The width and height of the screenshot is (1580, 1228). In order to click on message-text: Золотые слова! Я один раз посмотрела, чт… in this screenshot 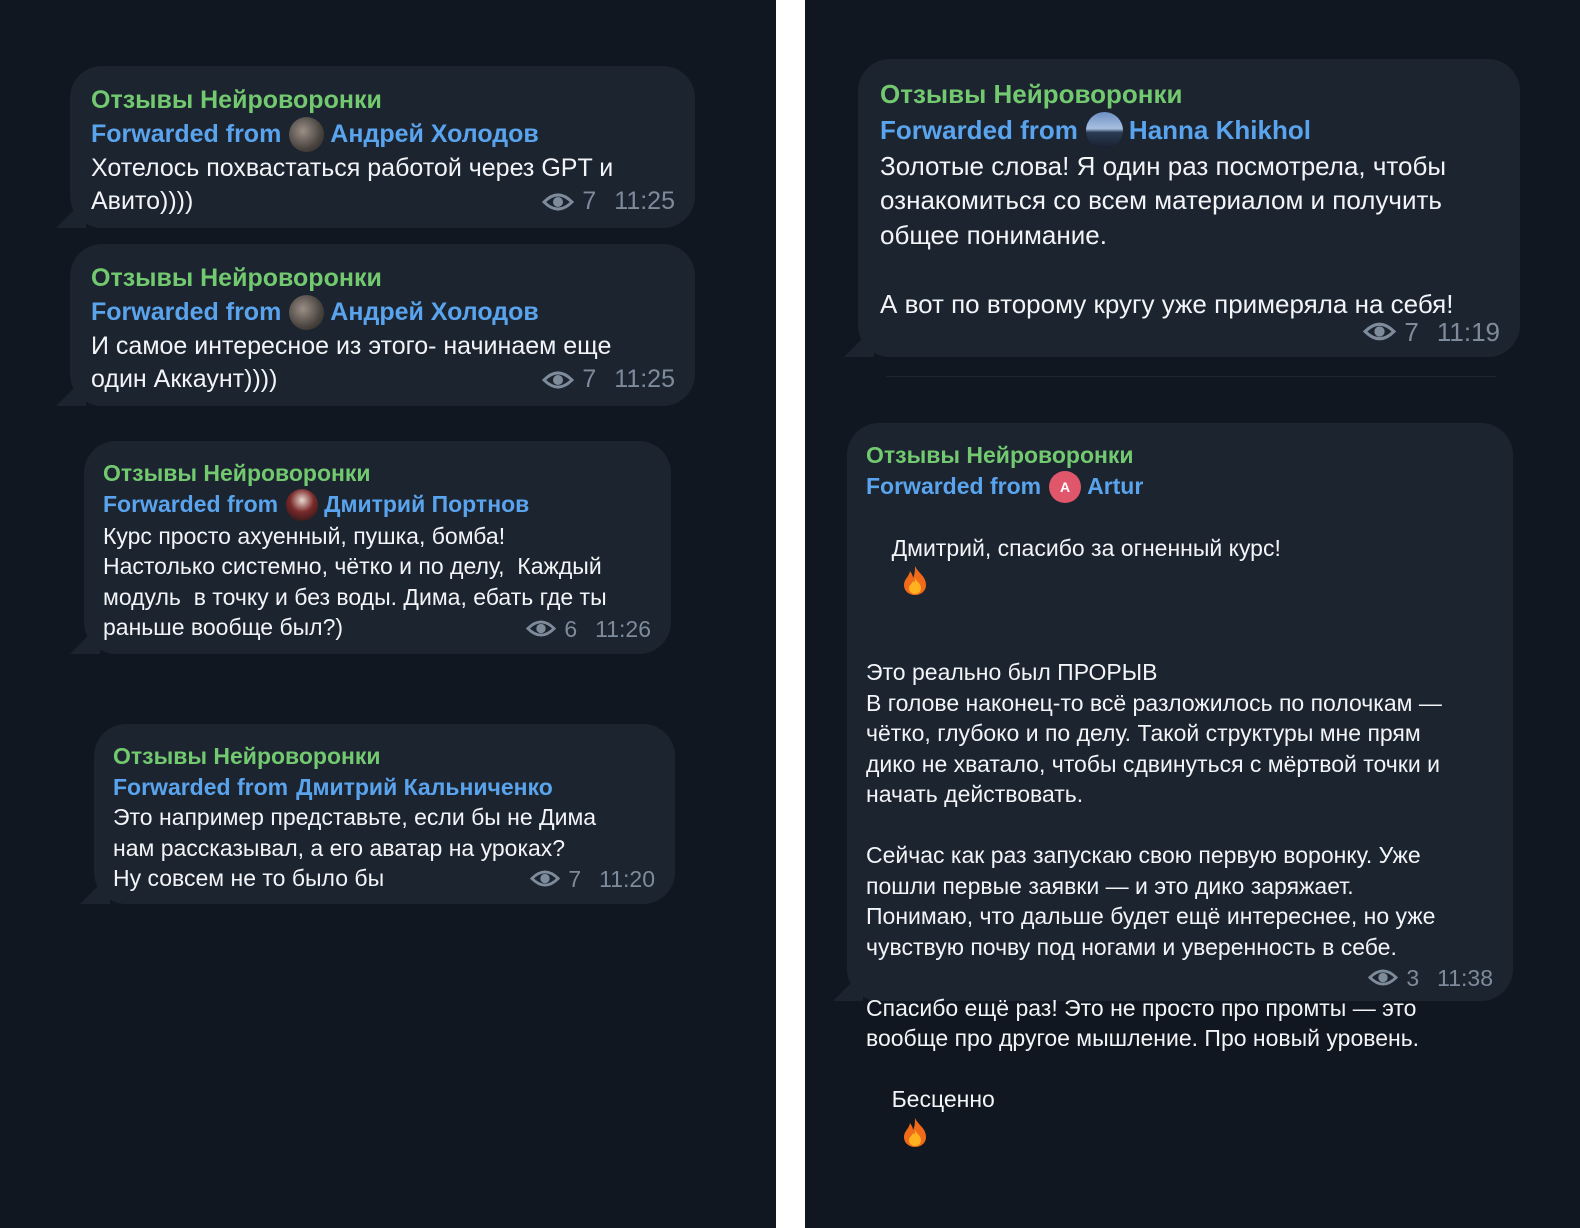, I will do `click(1167, 234)`.